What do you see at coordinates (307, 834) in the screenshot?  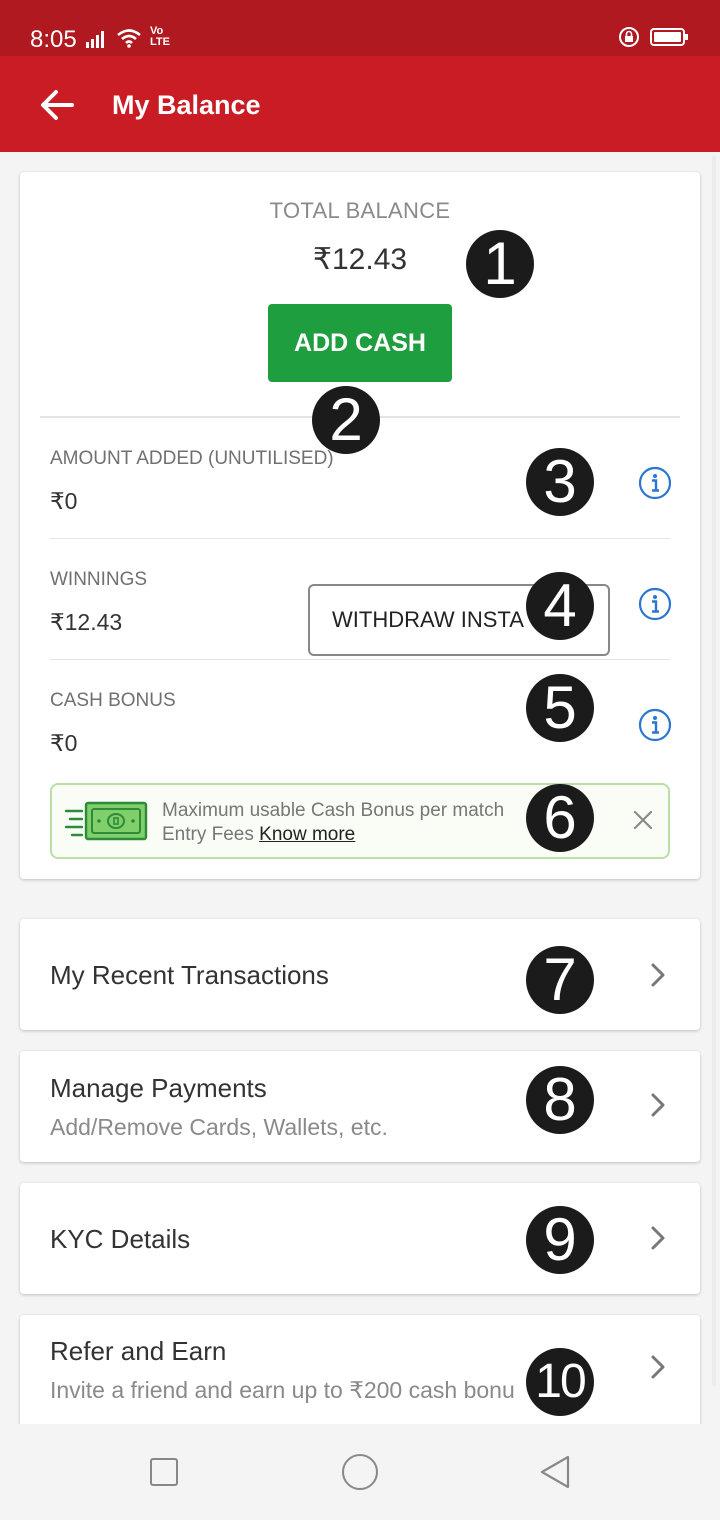 I see `know-more-link: Know more` at bounding box center [307, 834].